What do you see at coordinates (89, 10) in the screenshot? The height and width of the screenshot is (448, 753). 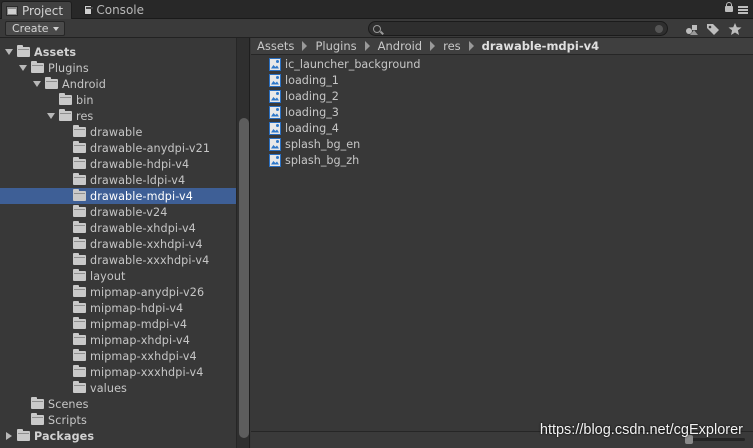 I see `console-icon` at bounding box center [89, 10].